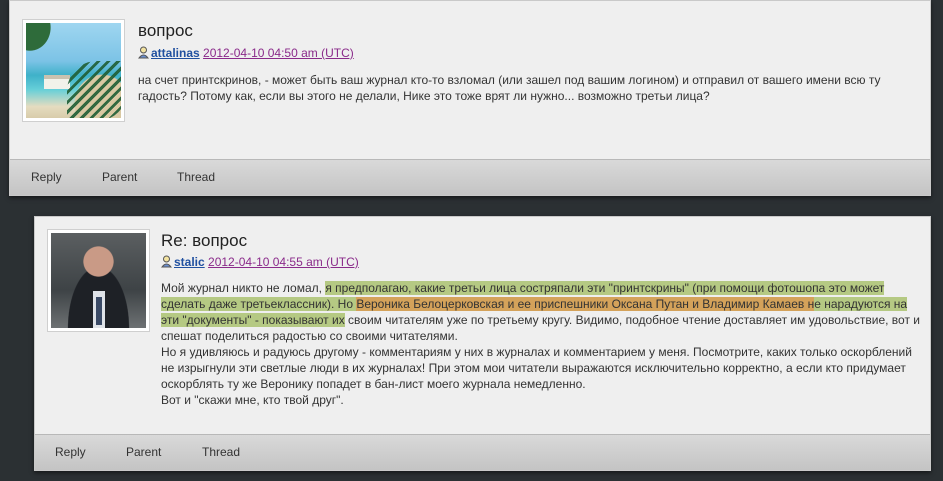 The height and width of the screenshot is (481, 943). What do you see at coordinates (189, 262) in the screenshot?
I see `username-link: stalic` at bounding box center [189, 262].